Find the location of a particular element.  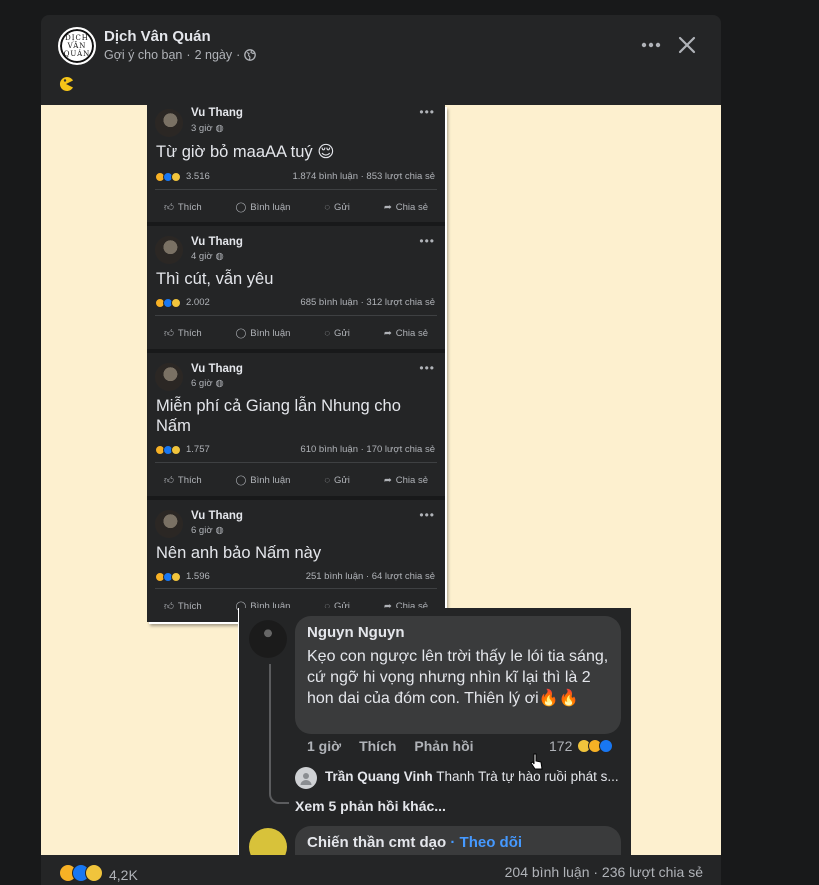

post-text: Từ giờ bỏ maaAA tuý 😌 is located at coordinates (245, 152).